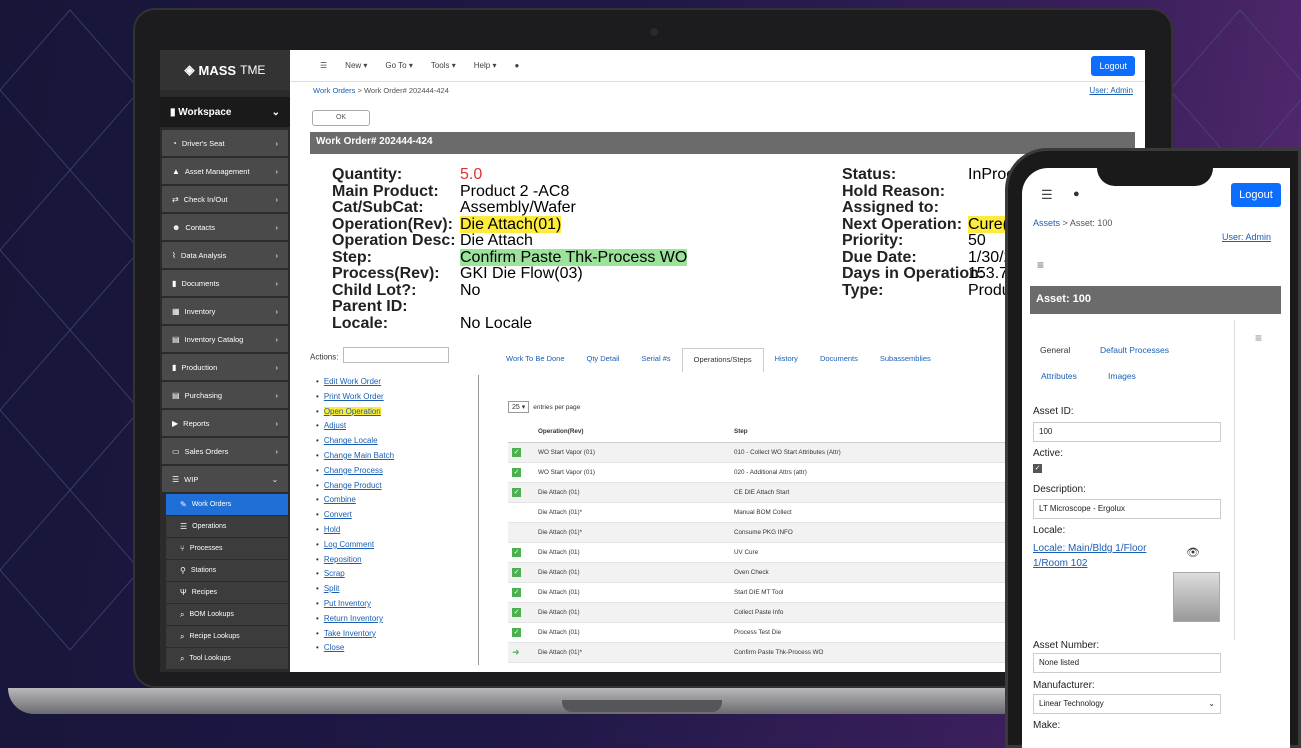 This screenshot has width=1301, height=748. What do you see at coordinates (603, 360) in the screenshot?
I see `tab-qty-detail: Qty Detail` at bounding box center [603, 360].